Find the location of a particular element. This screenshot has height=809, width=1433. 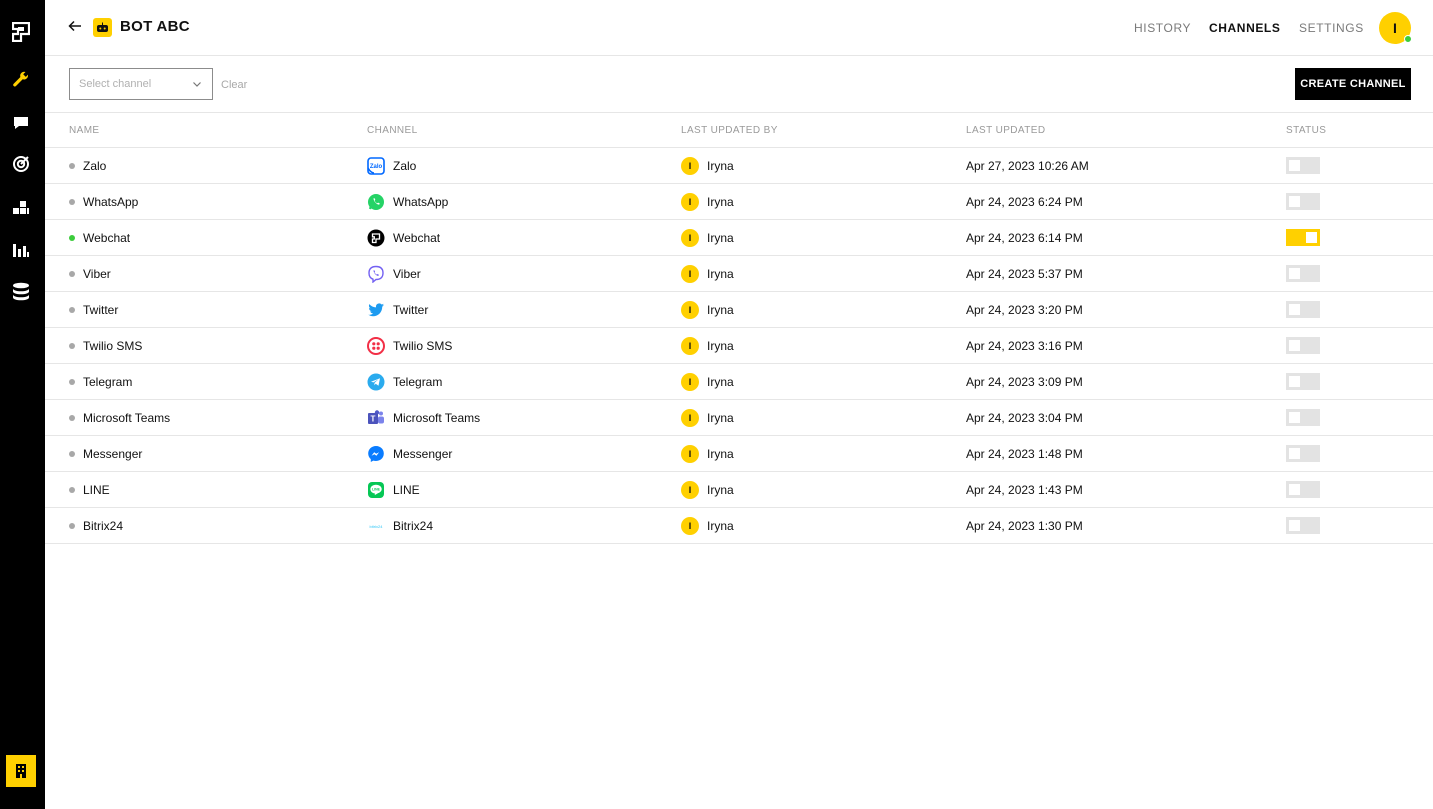

channel-name: Viber is located at coordinates (97, 274).